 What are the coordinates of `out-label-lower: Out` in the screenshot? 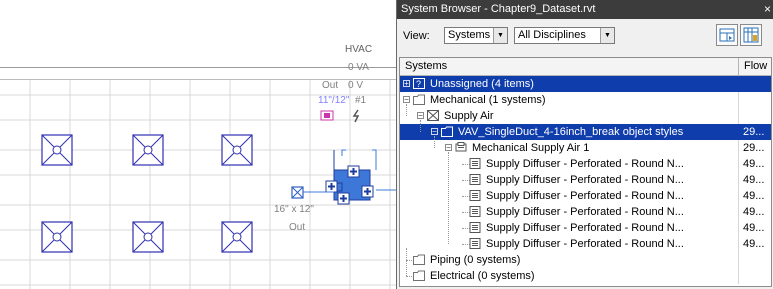 It's located at (297, 227).